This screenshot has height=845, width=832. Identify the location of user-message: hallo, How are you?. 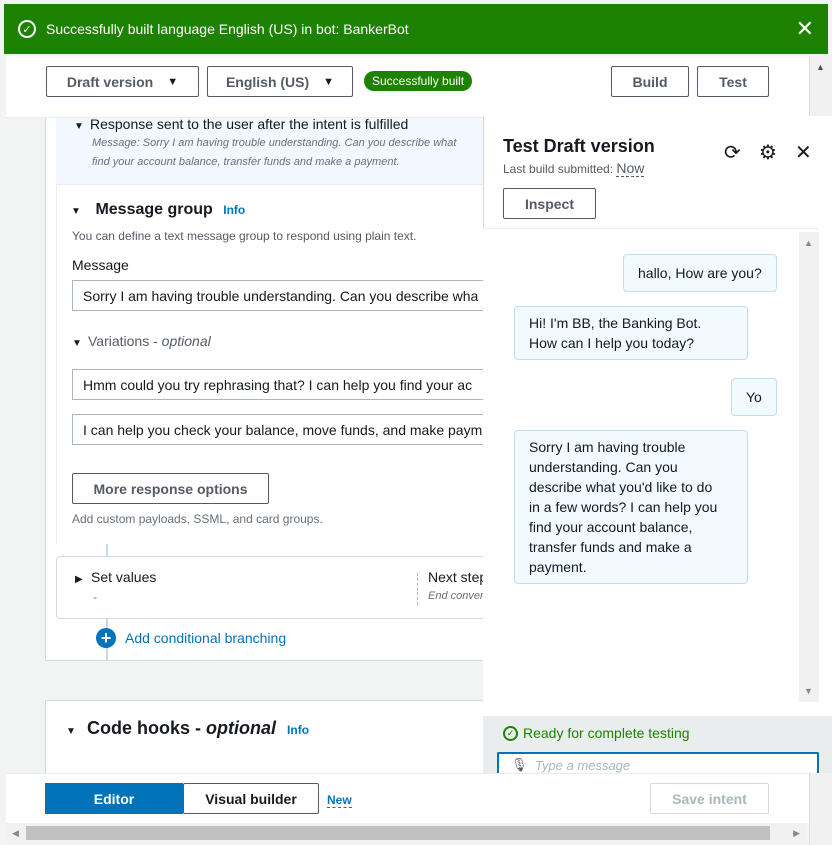
(700, 273).